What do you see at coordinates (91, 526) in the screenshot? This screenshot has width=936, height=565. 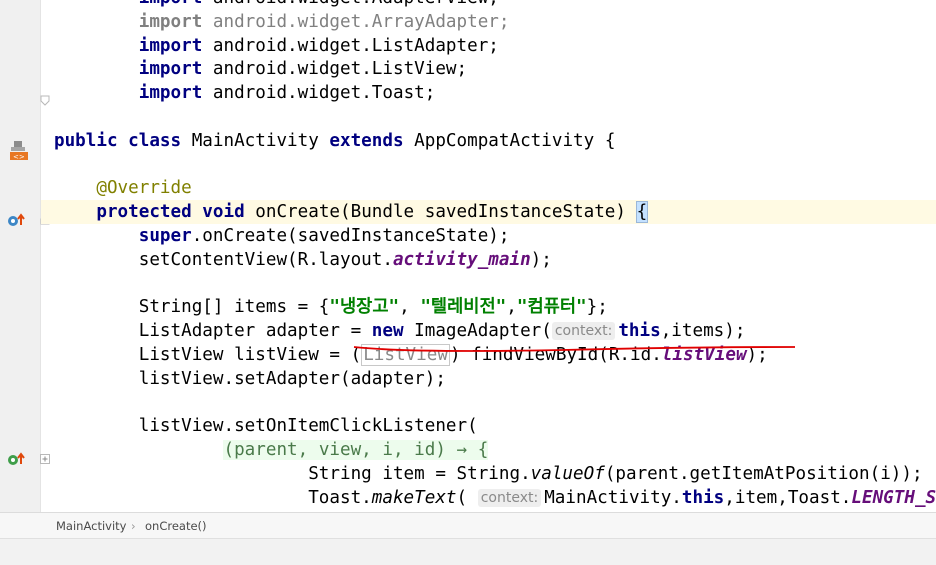 I see `breadcrumb-class: MainActivity` at bounding box center [91, 526].